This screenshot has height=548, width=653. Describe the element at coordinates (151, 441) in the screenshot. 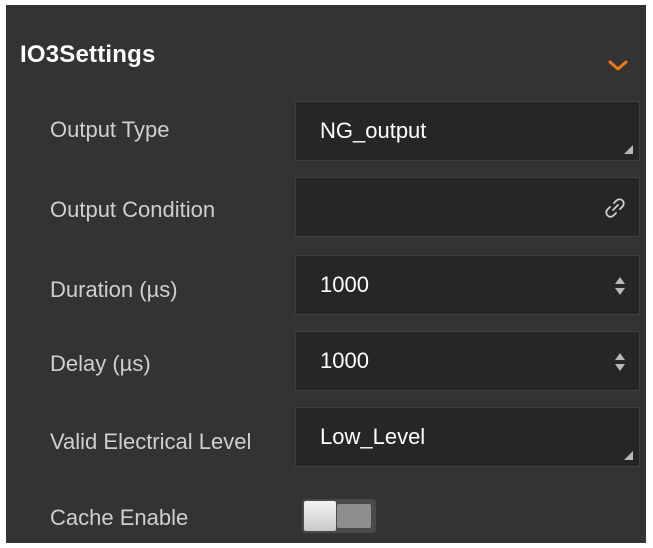

I see `valid-electrical-level-label: Valid Electrical Level` at that location.